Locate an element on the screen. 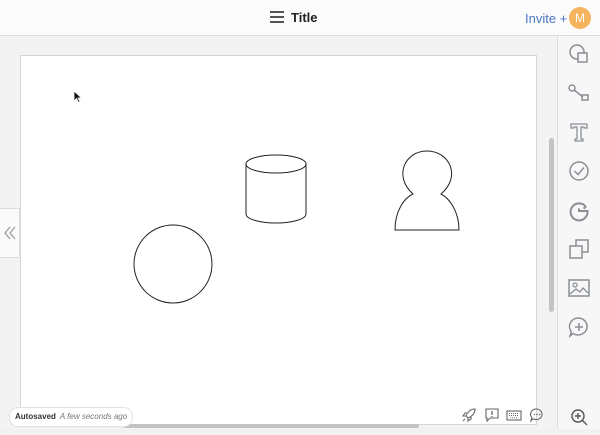 This screenshot has width=600, height=435. image-icon is located at coordinates (579, 288).